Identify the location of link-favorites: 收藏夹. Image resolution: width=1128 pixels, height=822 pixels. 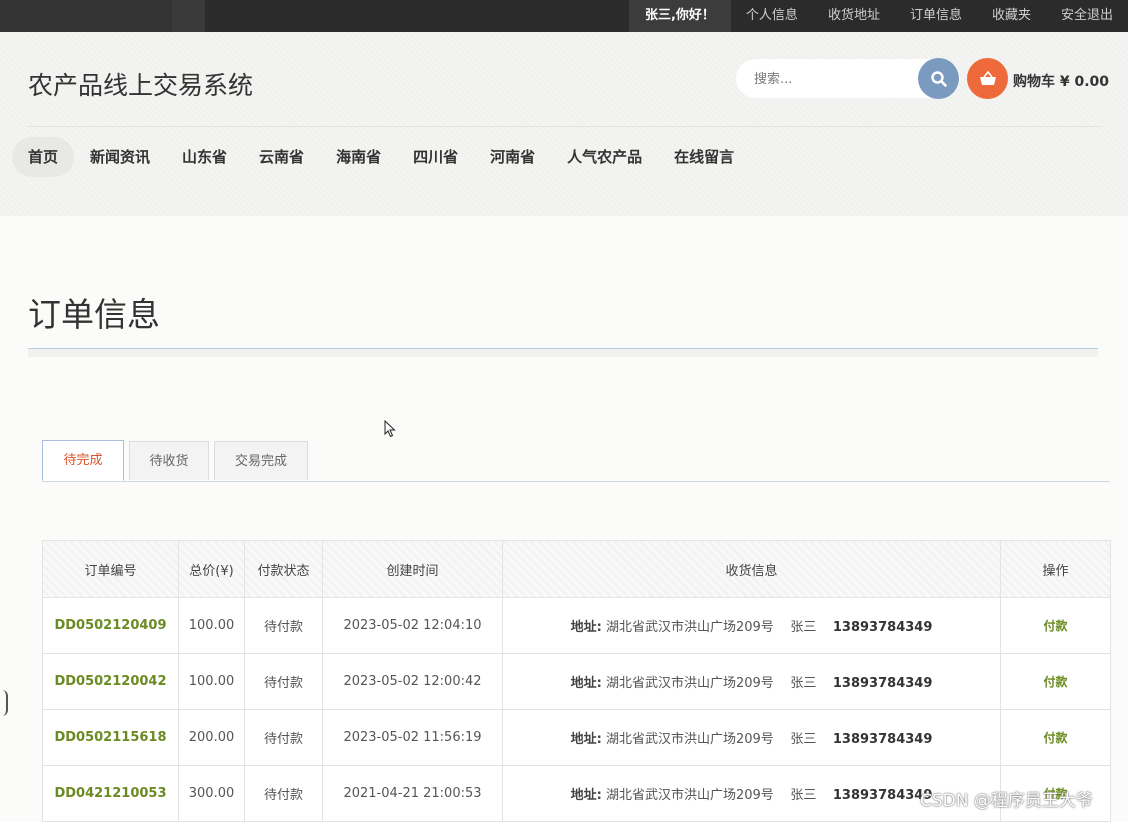
(1011, 16).